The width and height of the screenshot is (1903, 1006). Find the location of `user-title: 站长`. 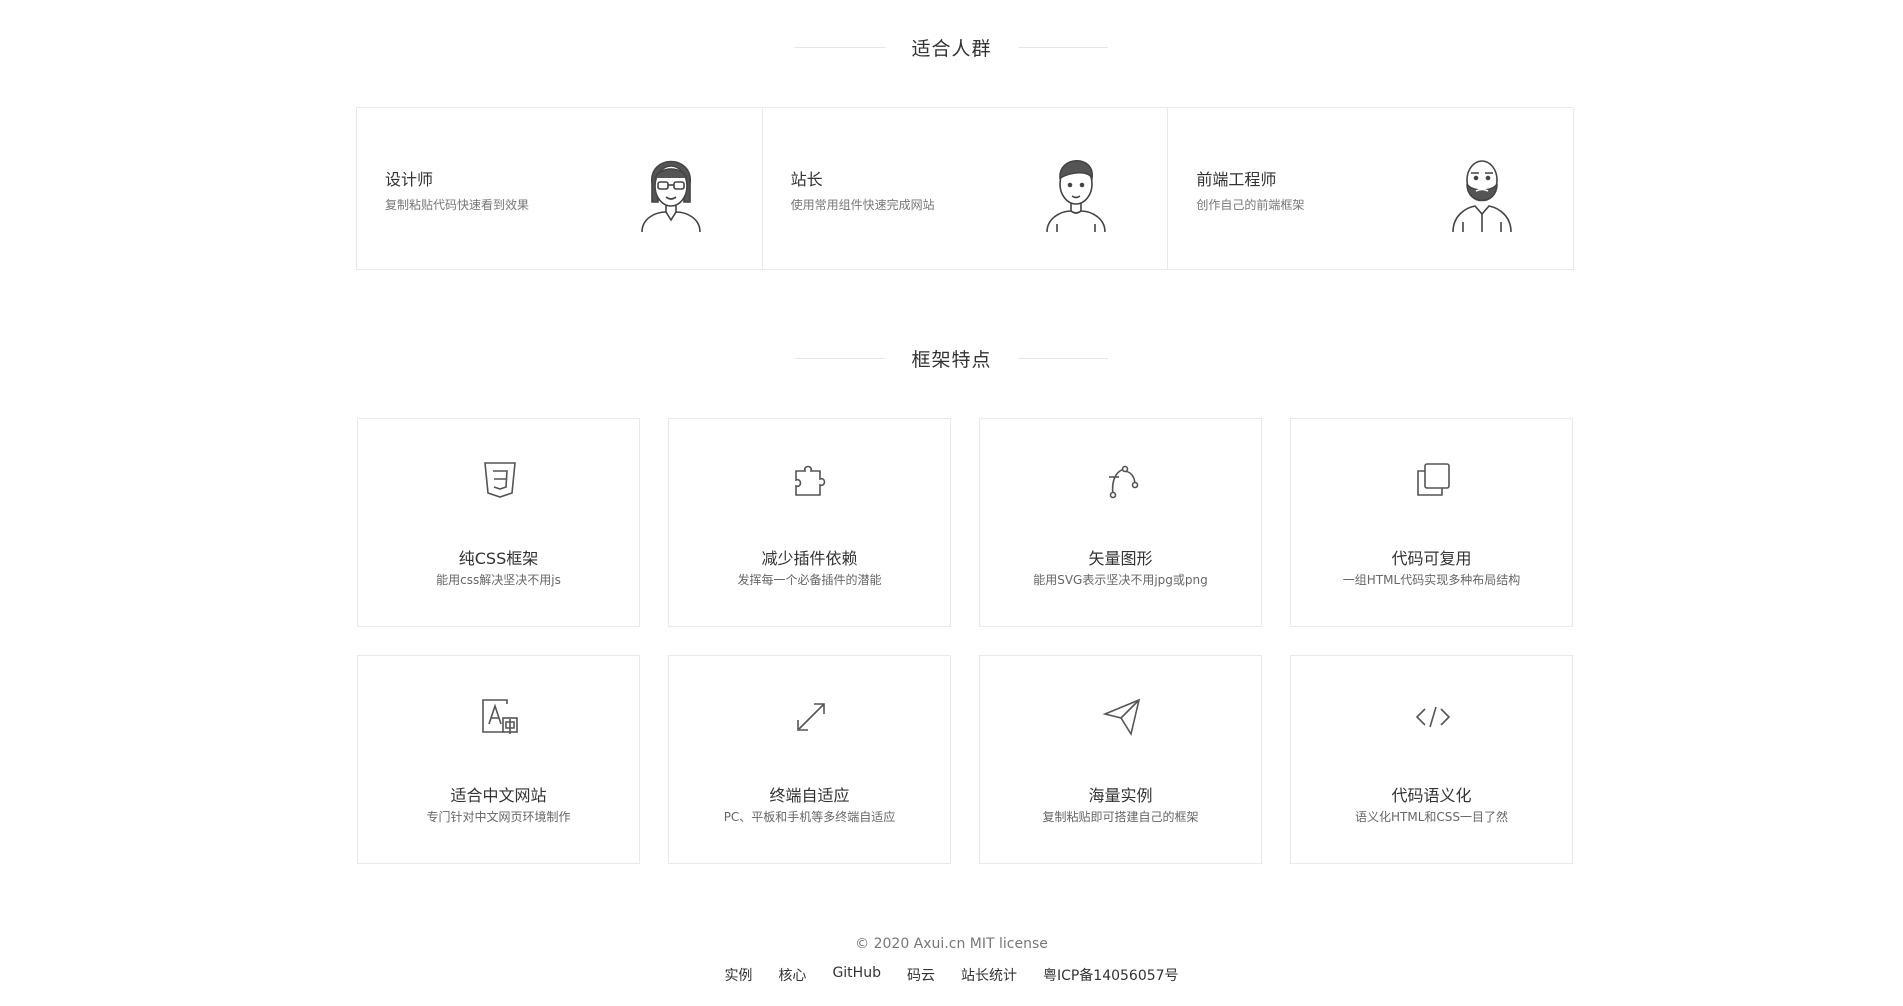

user-title: 站长 is located at coordinates (806, 179).